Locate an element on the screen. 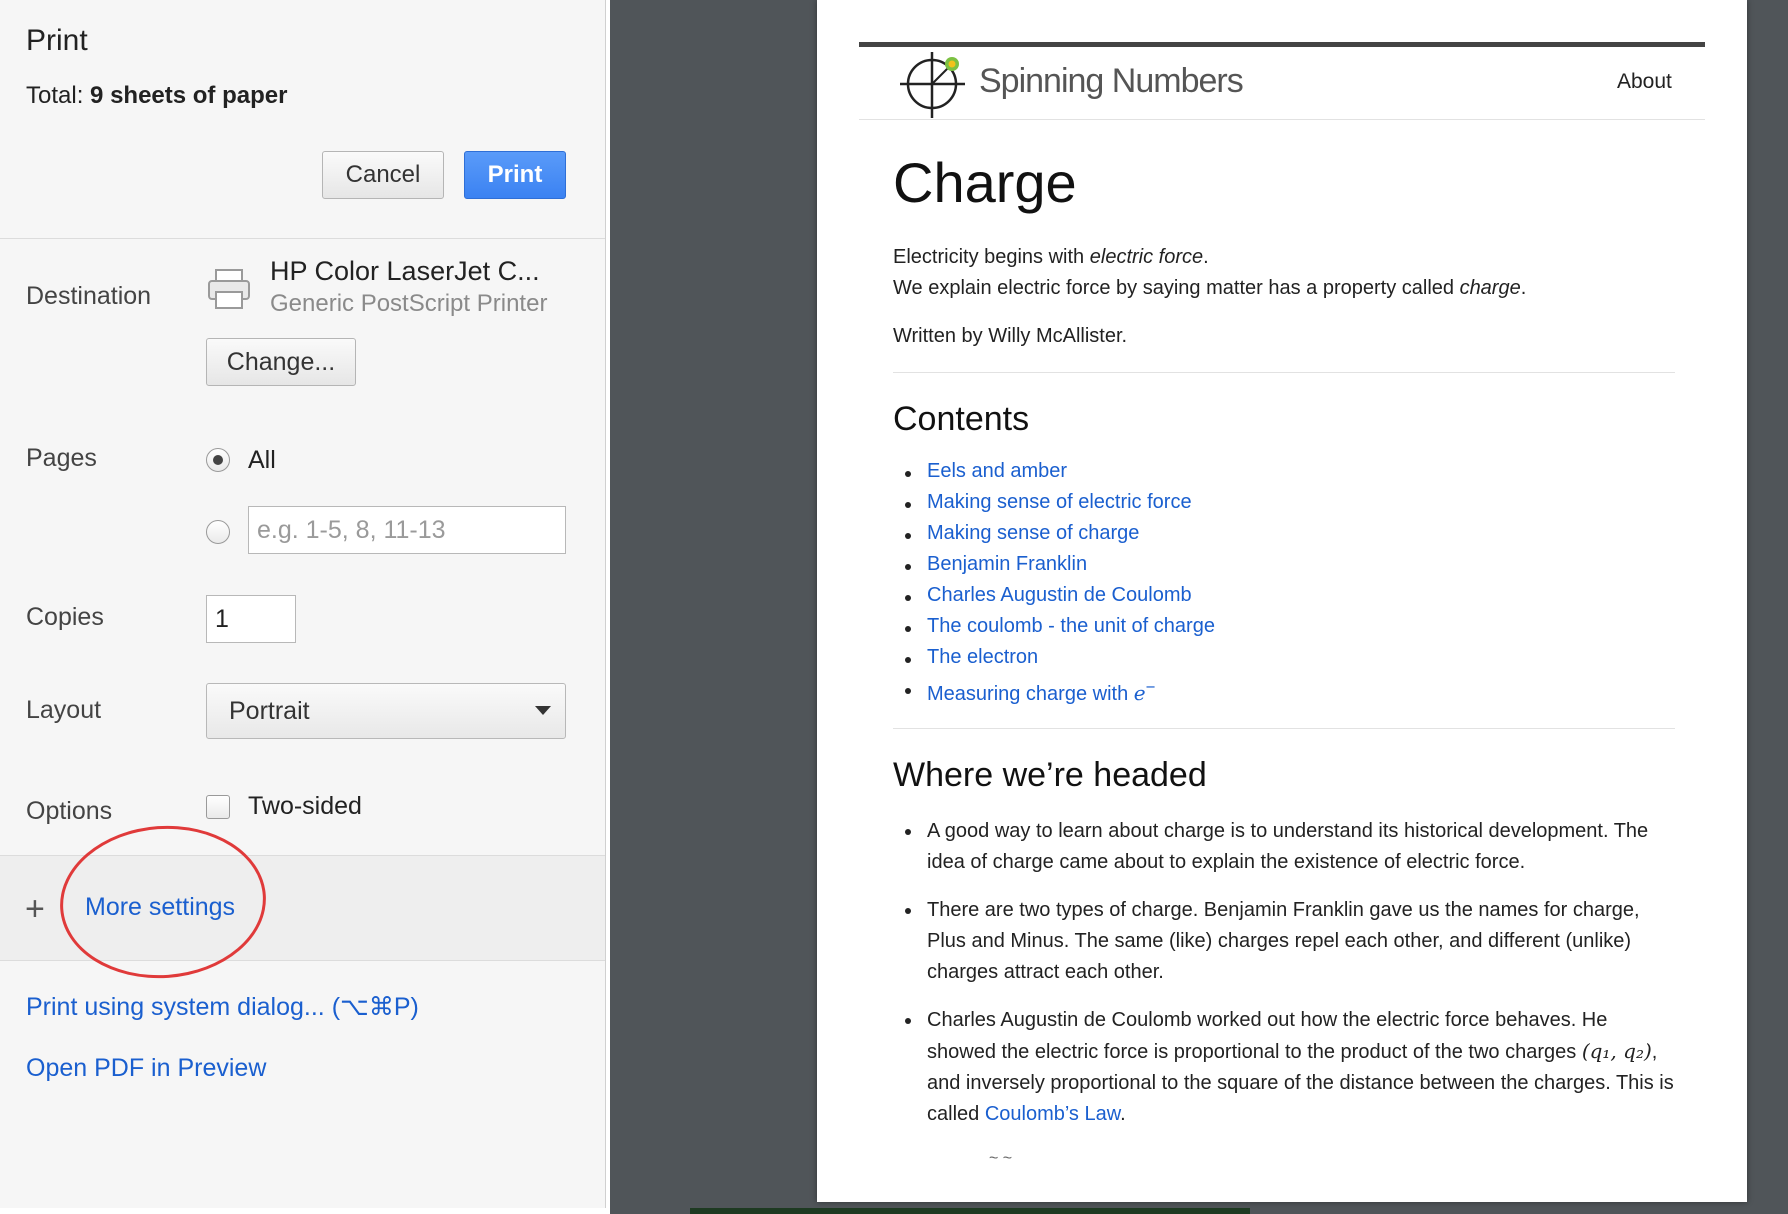 This screenshot has height=1214, width=1788. page-range-input: e.g. 1-5, 8, 11-13 is located at coordinates (407, 530).